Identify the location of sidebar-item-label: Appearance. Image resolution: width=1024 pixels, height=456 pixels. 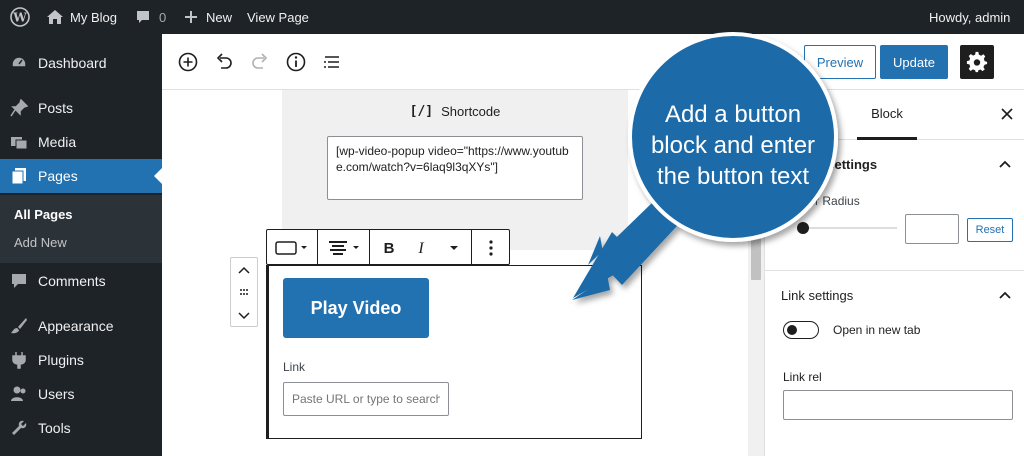
(76, 326).